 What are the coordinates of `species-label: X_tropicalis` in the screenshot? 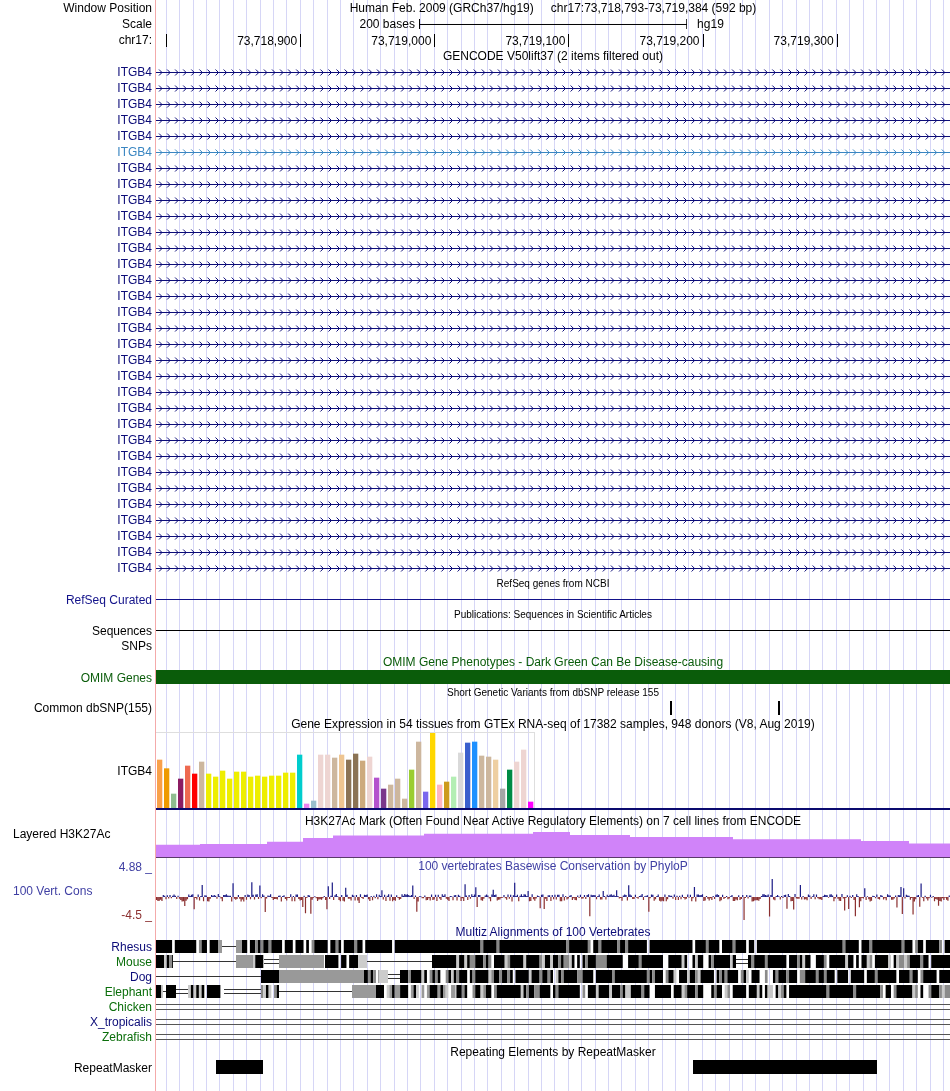 It's located at (120, 1021).